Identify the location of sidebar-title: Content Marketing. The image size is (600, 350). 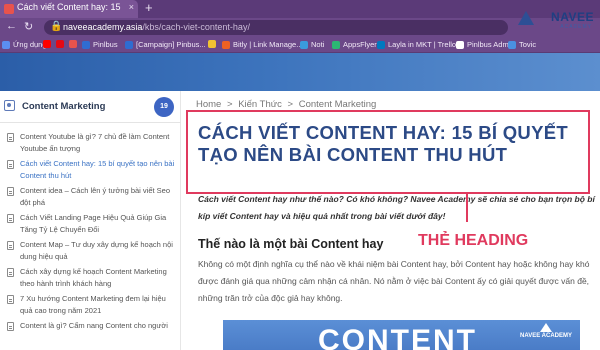
(64, 106).